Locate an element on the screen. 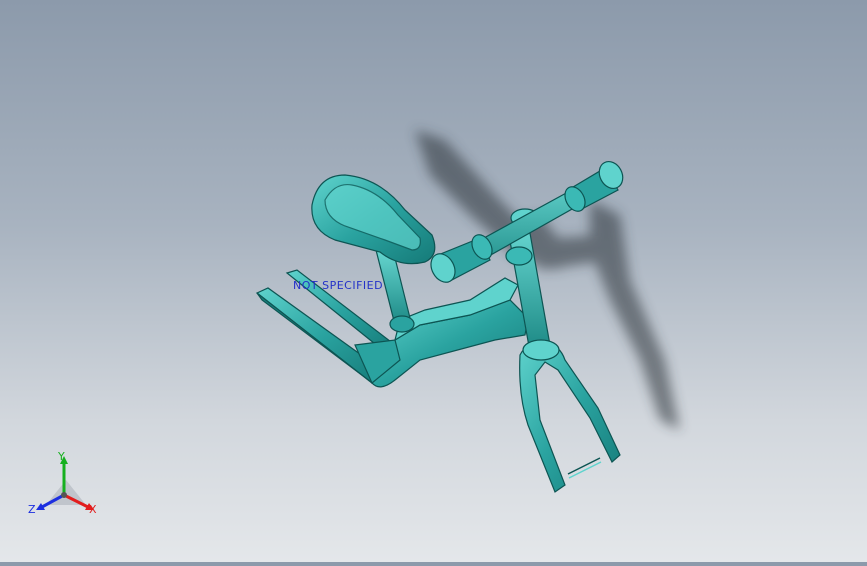 The image size is (867, 566). triad-y-label: Y is located at coordinates (61, 456).